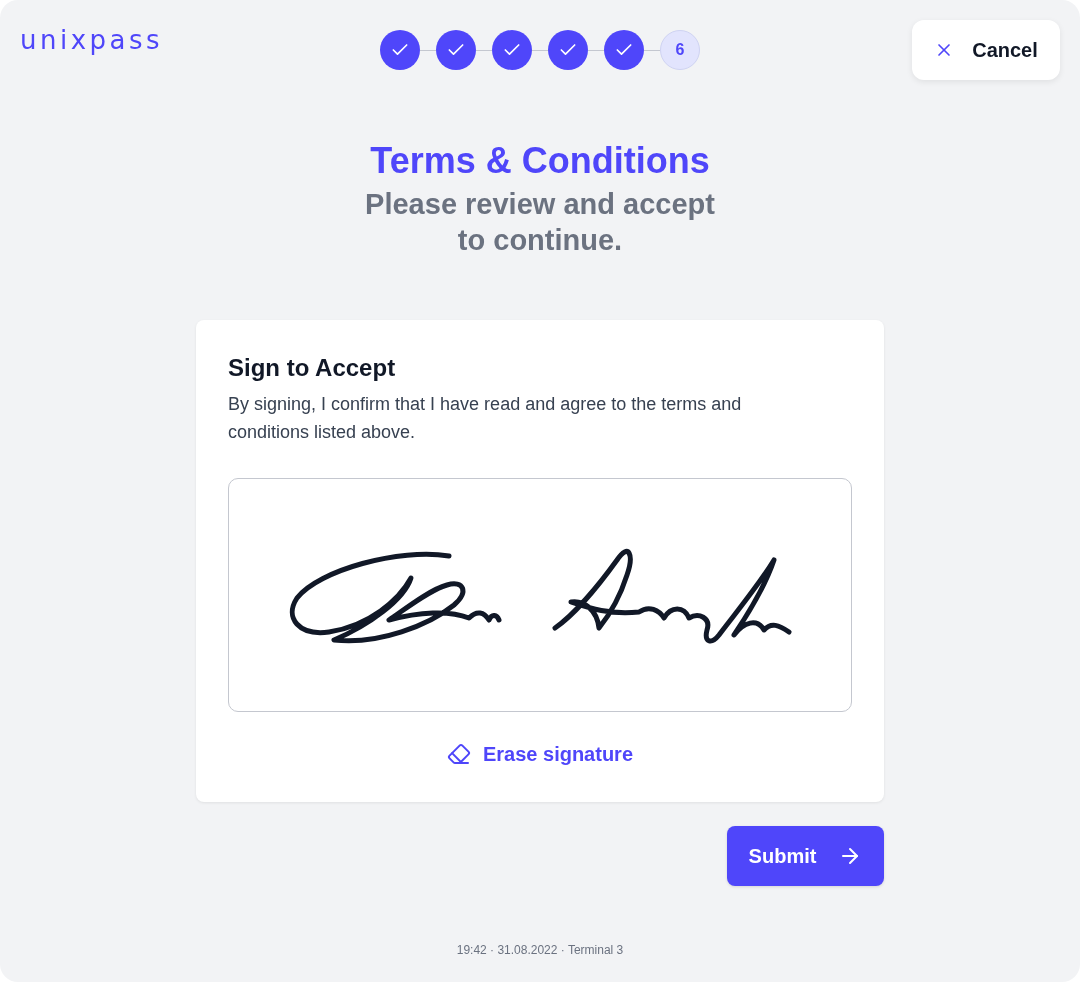 The image size is (1080, 982). Describe the element at coordinates (92, 40) in the screenshot. I see `logo: unixpass` at that location.